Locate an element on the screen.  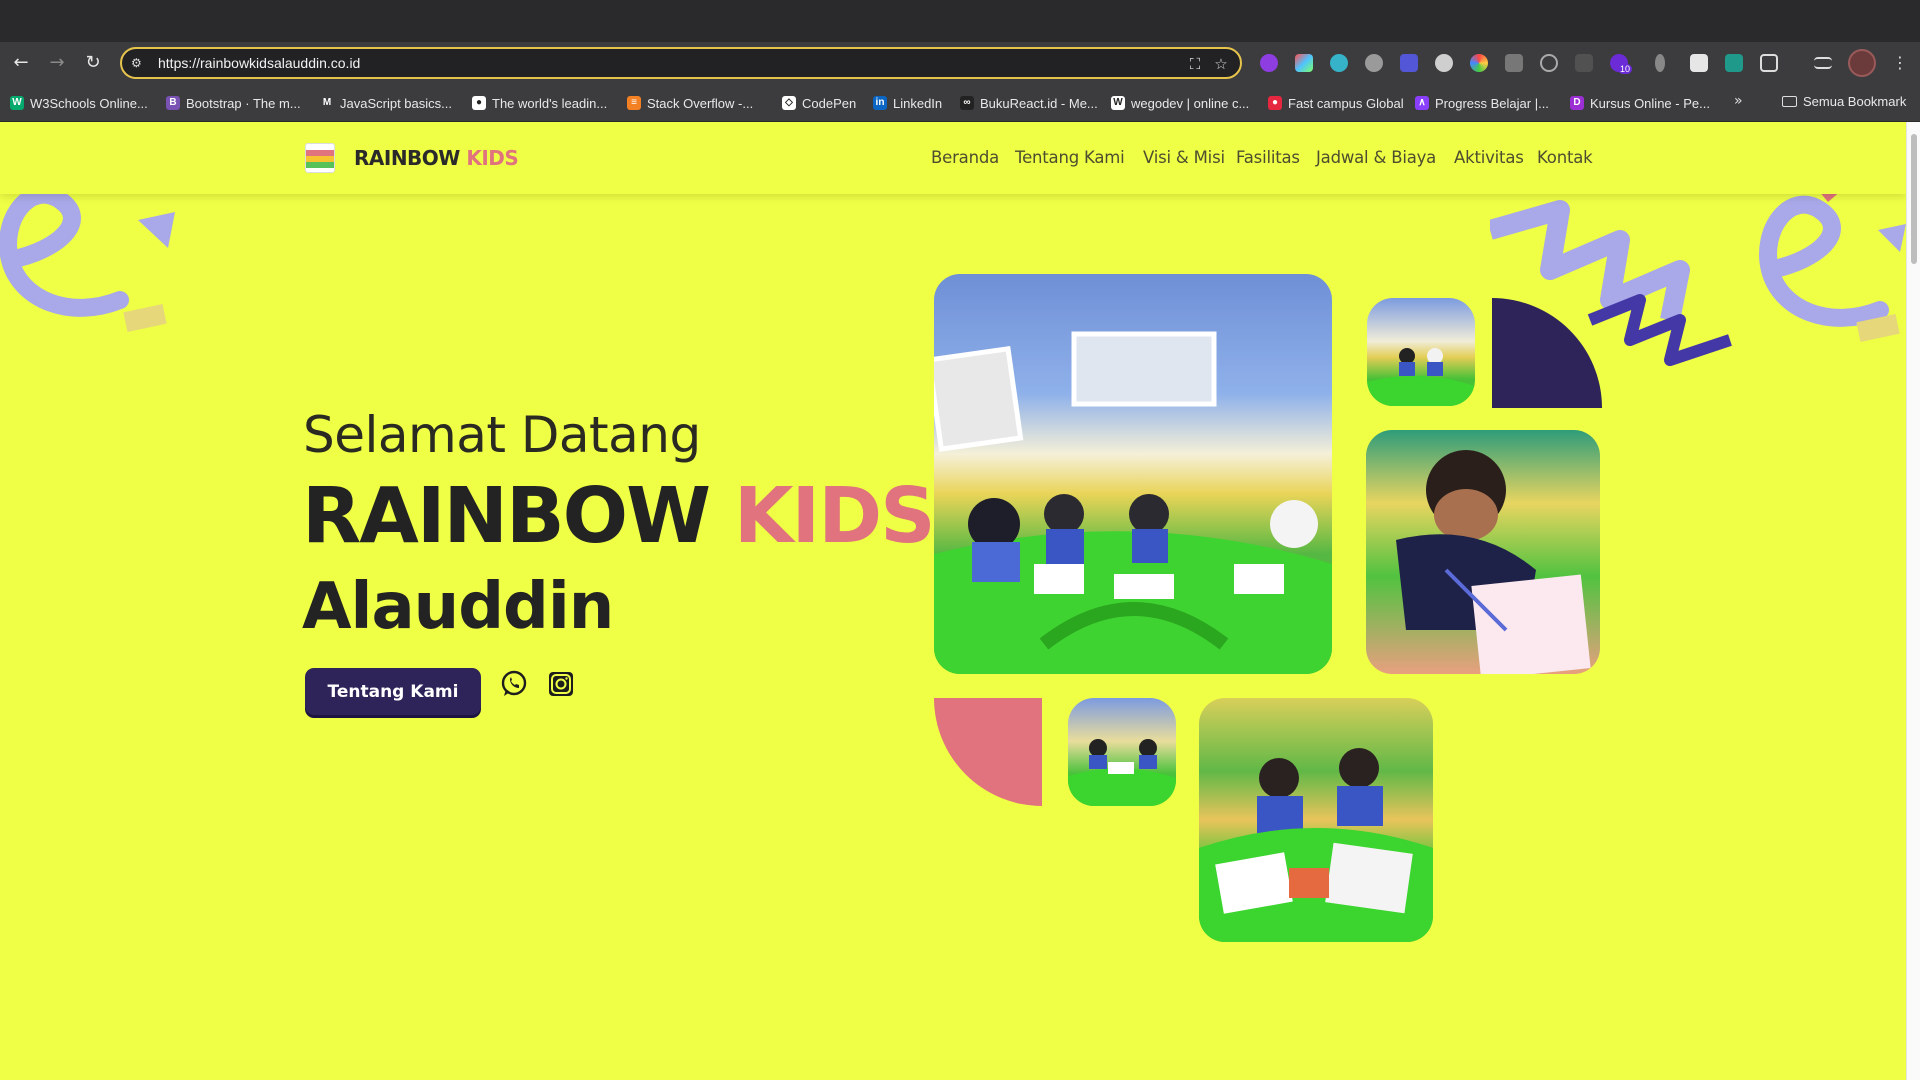
extension-12-icon is located at coordinates (1660, 63).